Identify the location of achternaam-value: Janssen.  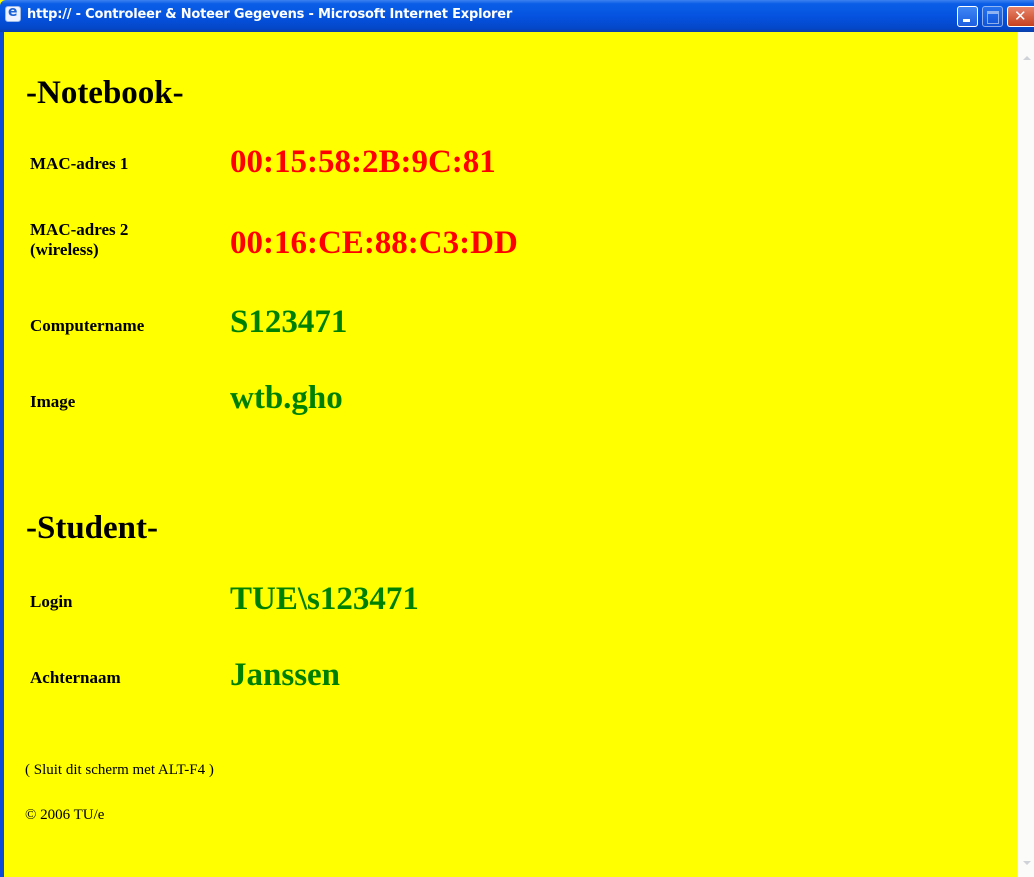
(285, 675).